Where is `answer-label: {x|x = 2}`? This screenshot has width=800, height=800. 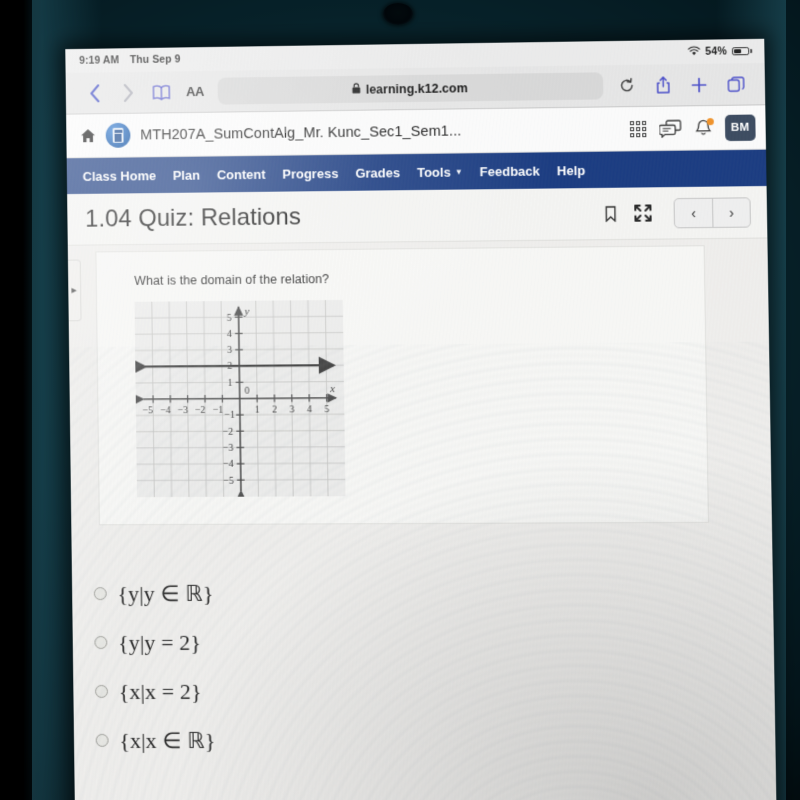 answer-label: {x|x = 2} is located at coordinates (160, 691).